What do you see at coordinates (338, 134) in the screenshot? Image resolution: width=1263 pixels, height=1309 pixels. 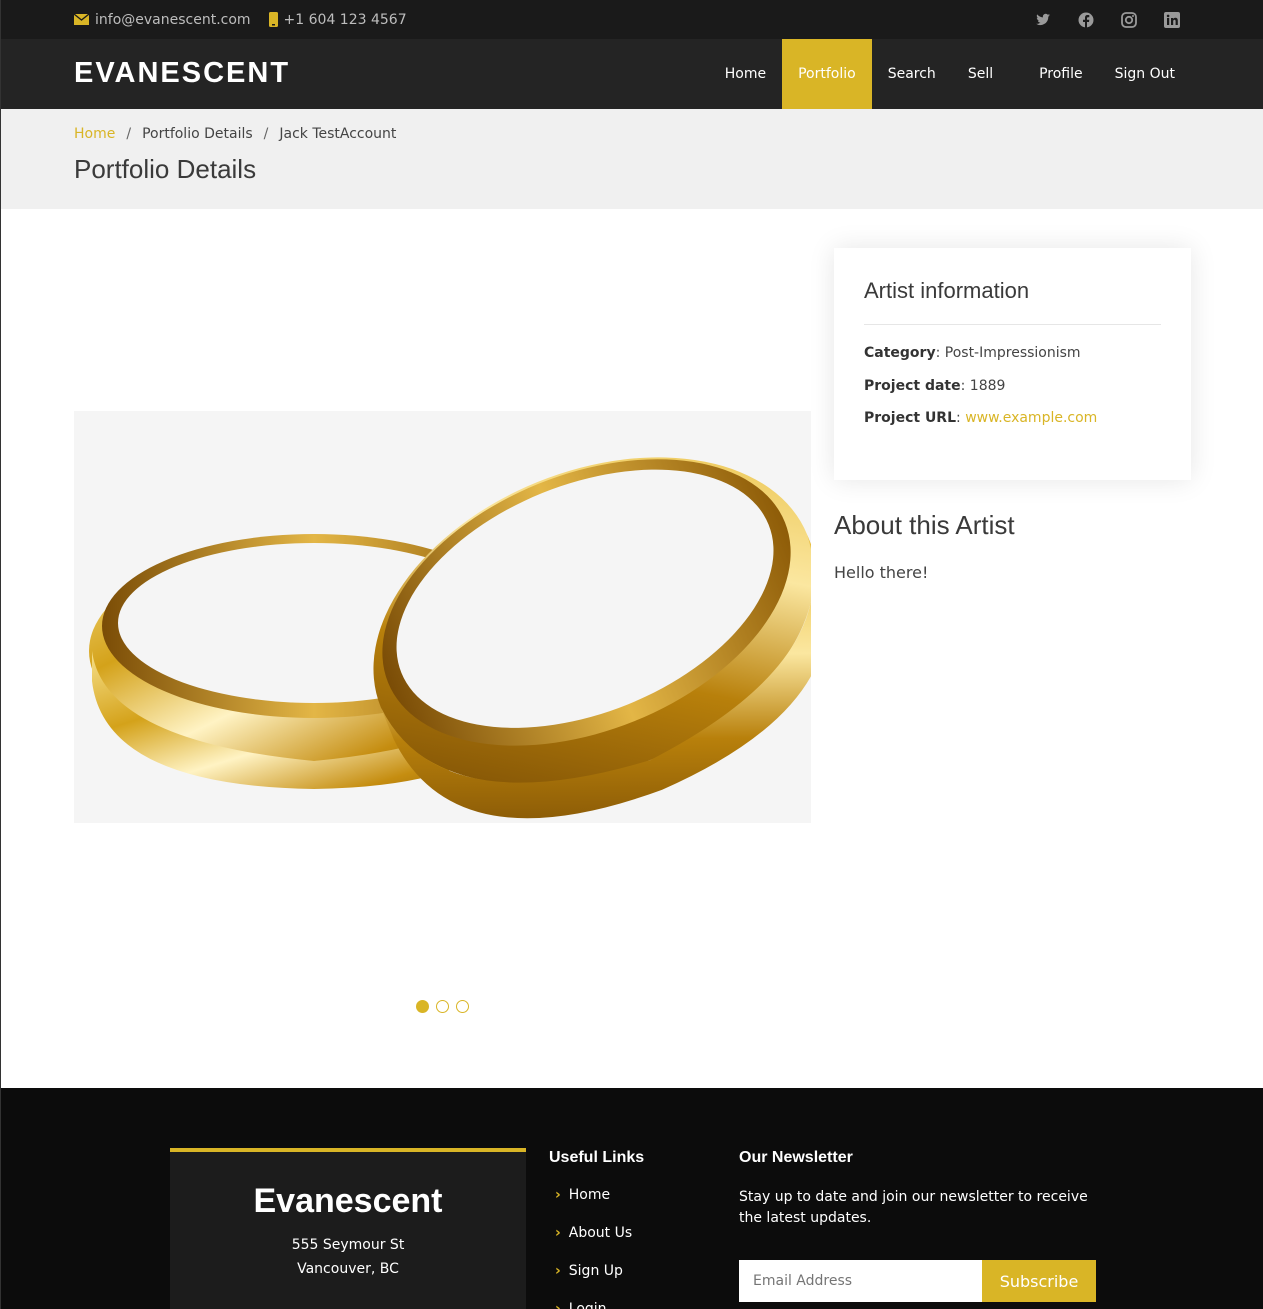 I see `breadcrumb-current: Jack TestAccount` at bounding box center [338, 134].